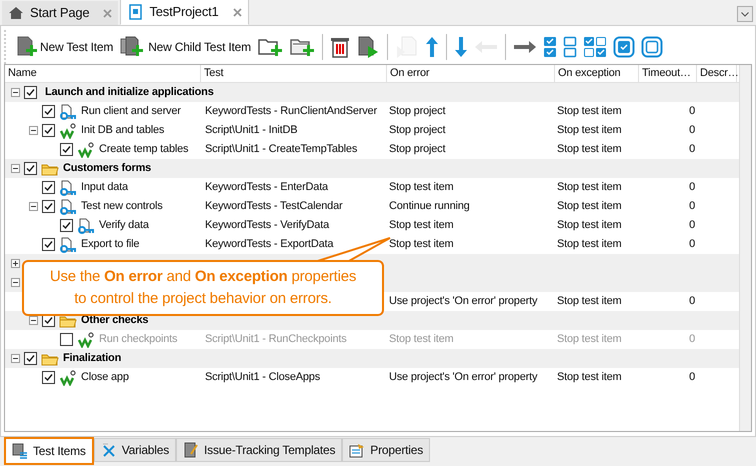  Describe the element at coordinates (276, 339) in the screenshot. I see `test-cell: Script\Unit1 - RunCheckpoints` at that location.